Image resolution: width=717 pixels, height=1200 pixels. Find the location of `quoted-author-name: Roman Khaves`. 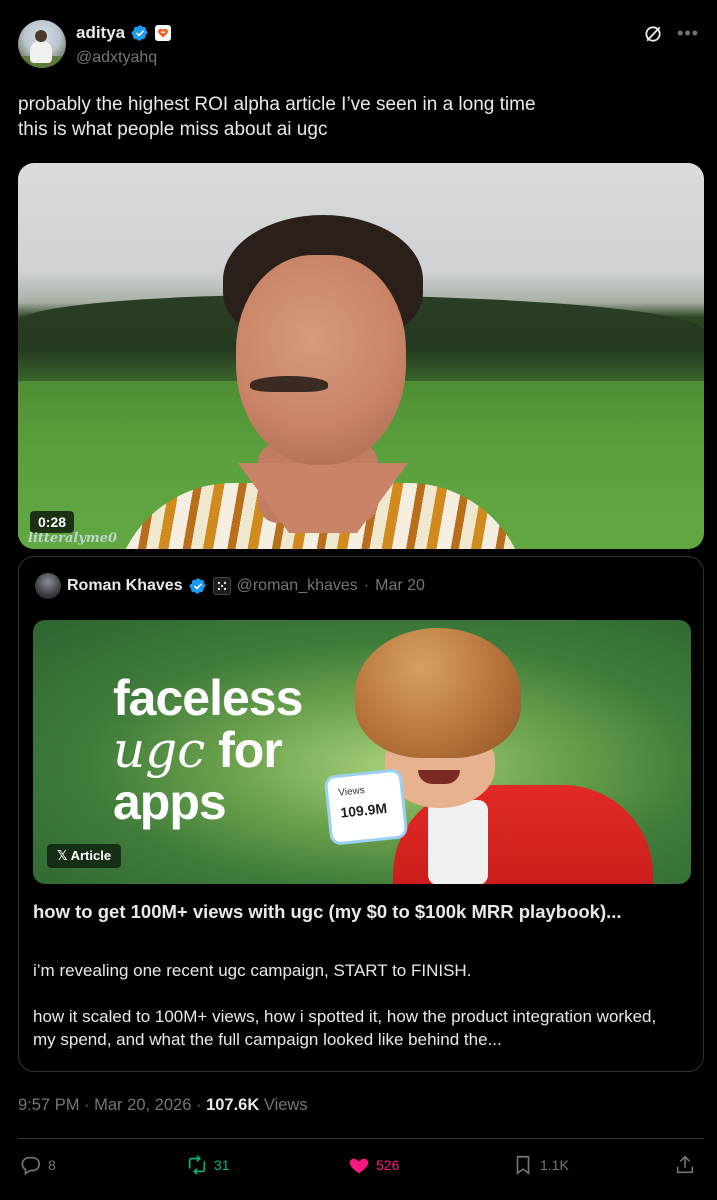

quoted-author-name: Roman Khaves is located at coordinates (125, 585).